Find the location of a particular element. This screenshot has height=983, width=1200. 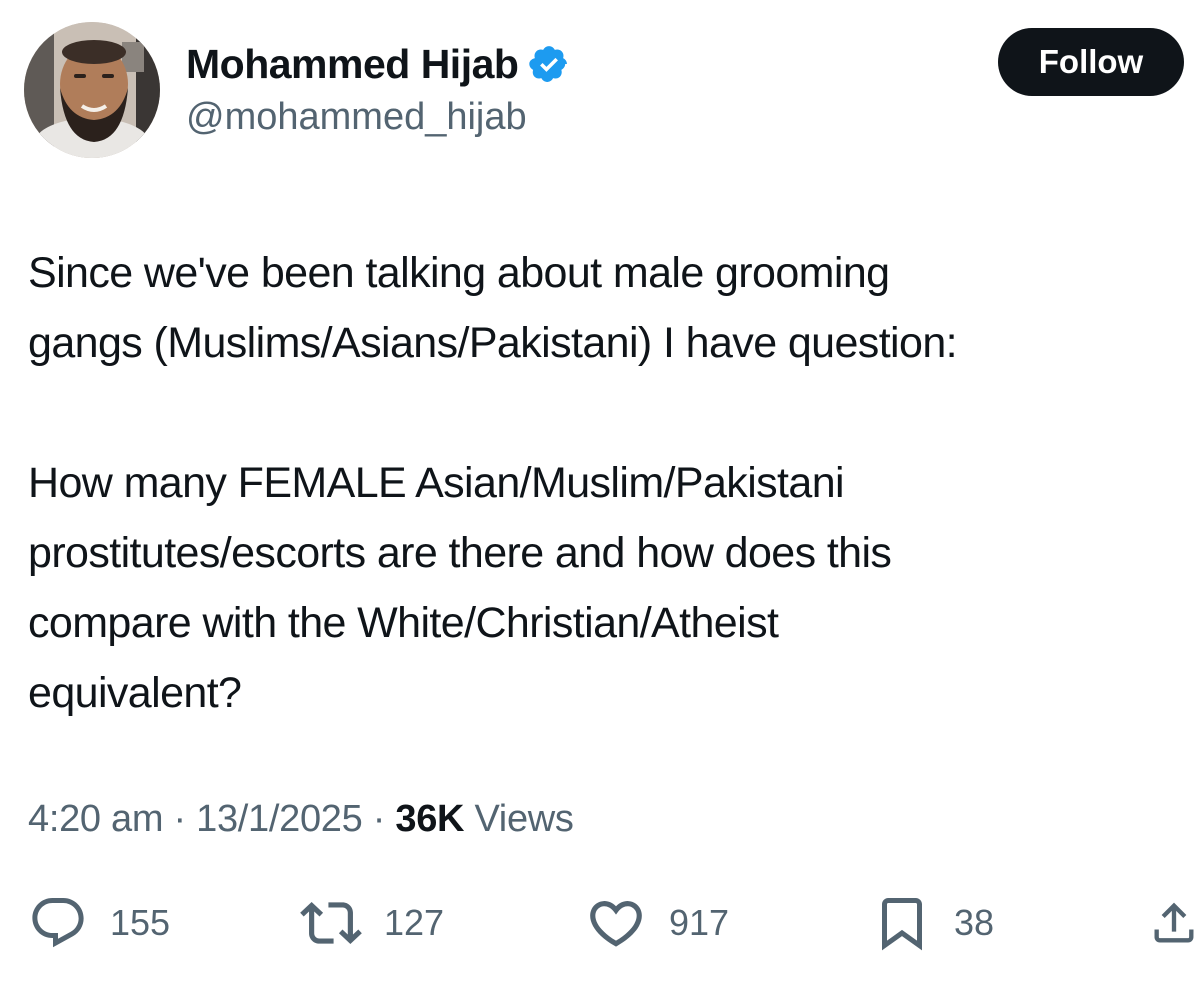

share-icon is located at coordinates (1174, 922).